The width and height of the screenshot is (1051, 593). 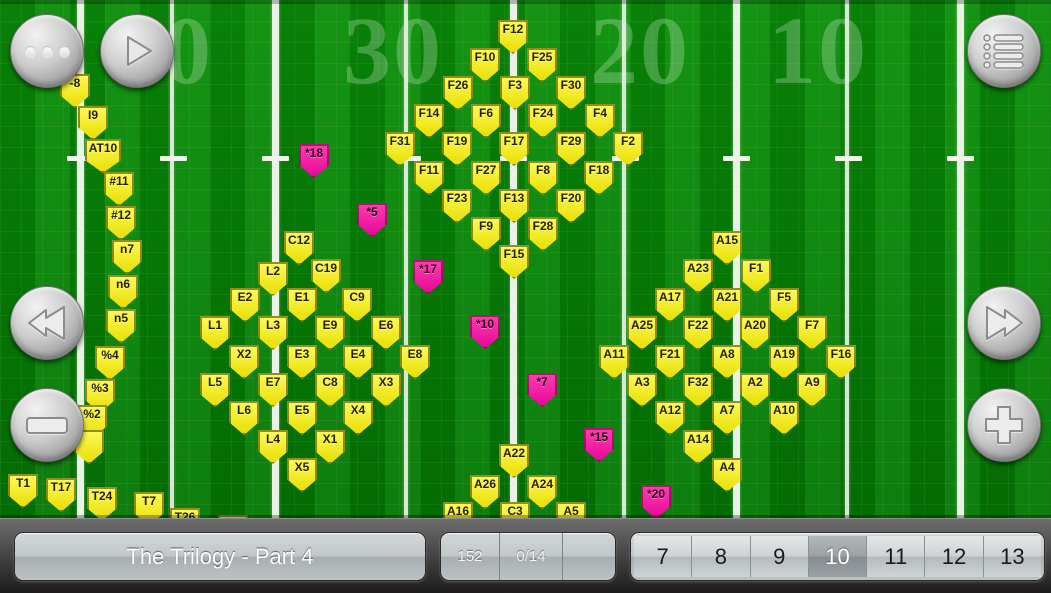 What do you see at coordinates (543, 113) in the screenshot?
I see `marker-label: F24` at bounding box center [543, 113].